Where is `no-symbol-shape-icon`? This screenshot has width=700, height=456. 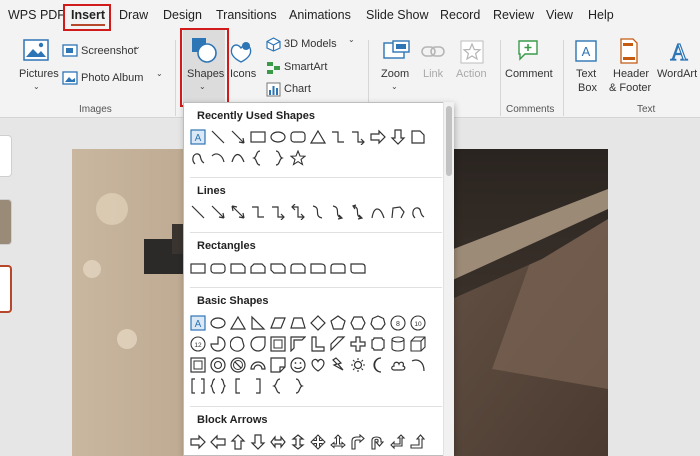
no-symbol-shape-icon is located at coordinates (238, 365).